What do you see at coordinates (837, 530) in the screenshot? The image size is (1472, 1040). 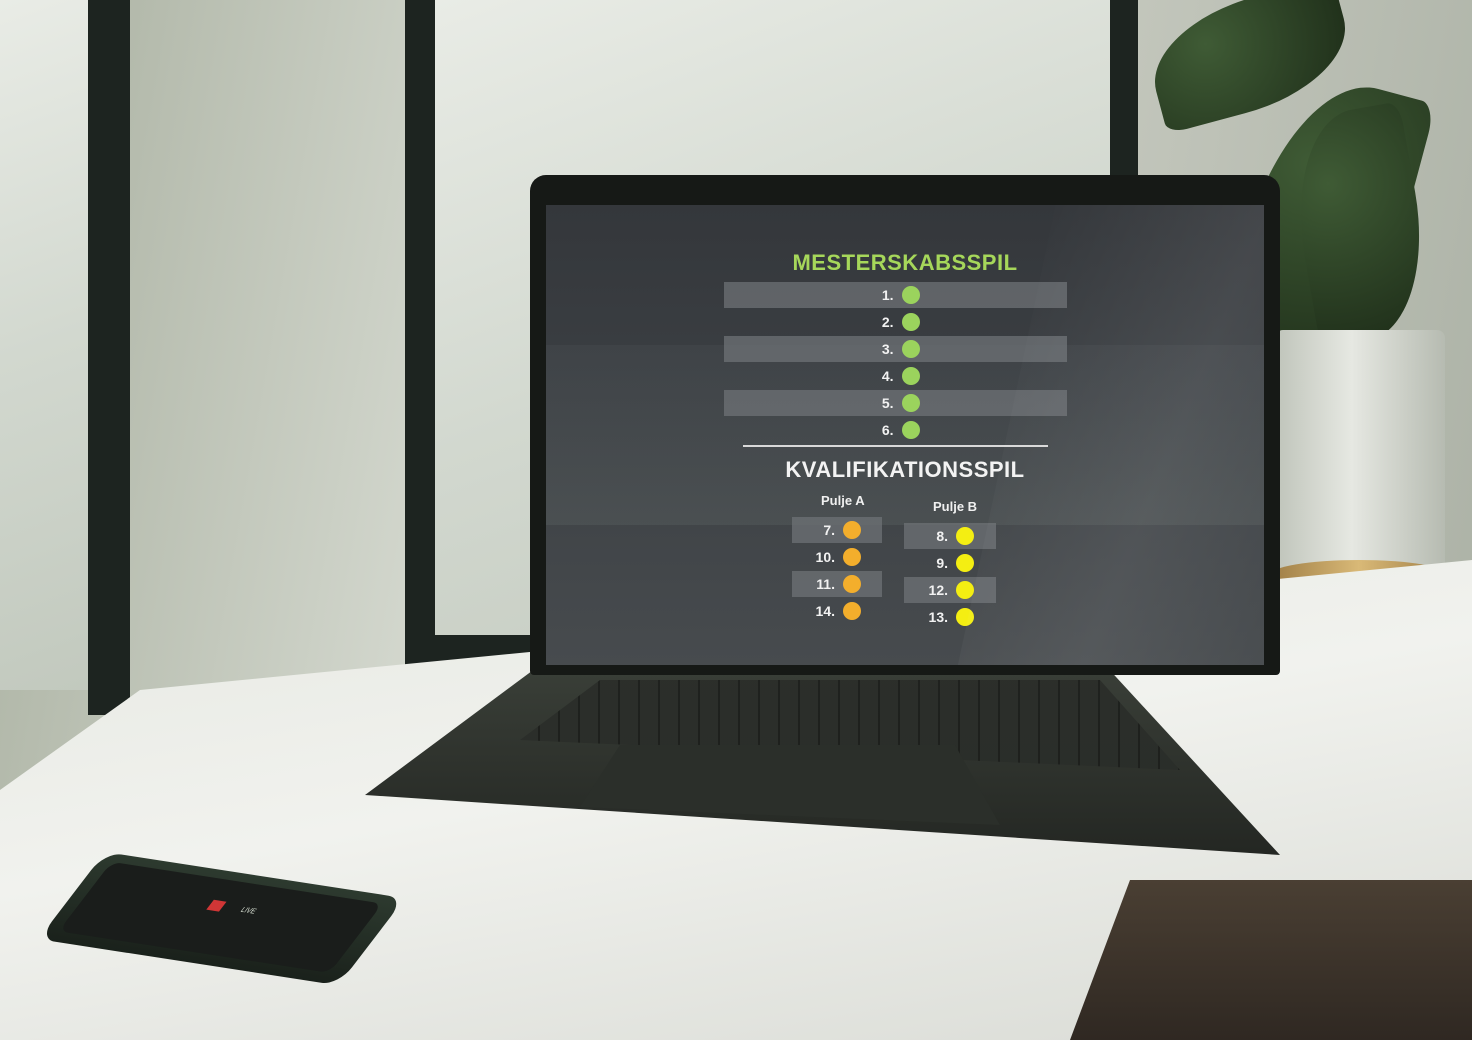 I see `pool-a-row: 7.` at bounding box center [837, 530].